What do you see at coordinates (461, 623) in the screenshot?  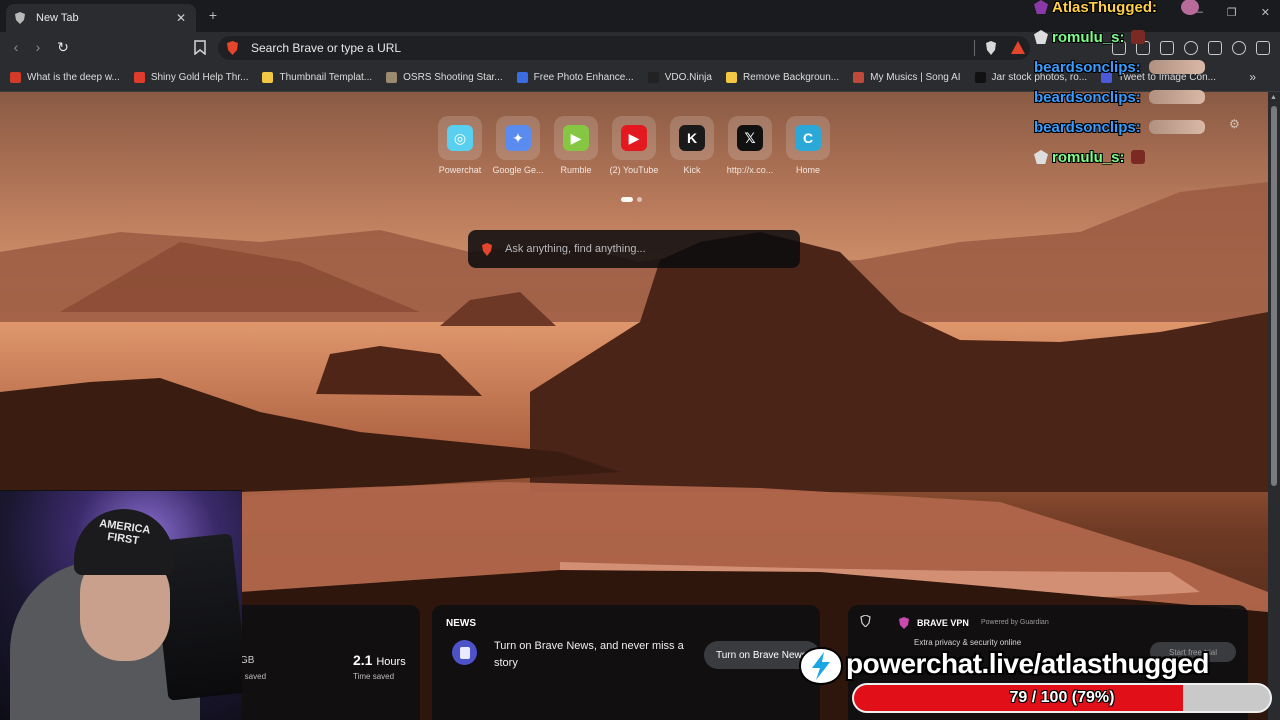 I see `news-header: NEWS` at bounding box center [461, 623].